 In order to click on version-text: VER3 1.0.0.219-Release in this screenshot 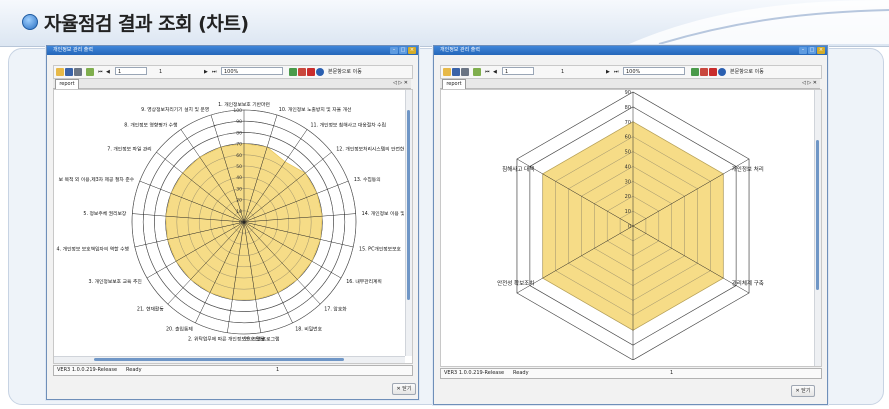, I will do `click(474, 373)`.